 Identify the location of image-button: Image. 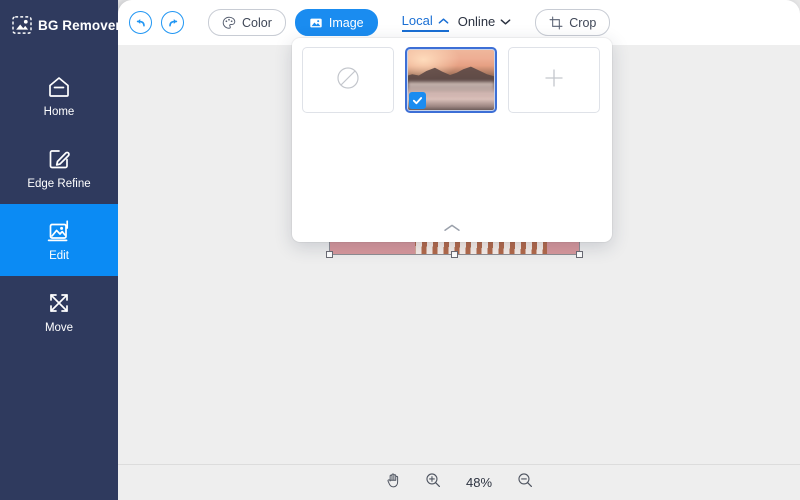
(336, 22).